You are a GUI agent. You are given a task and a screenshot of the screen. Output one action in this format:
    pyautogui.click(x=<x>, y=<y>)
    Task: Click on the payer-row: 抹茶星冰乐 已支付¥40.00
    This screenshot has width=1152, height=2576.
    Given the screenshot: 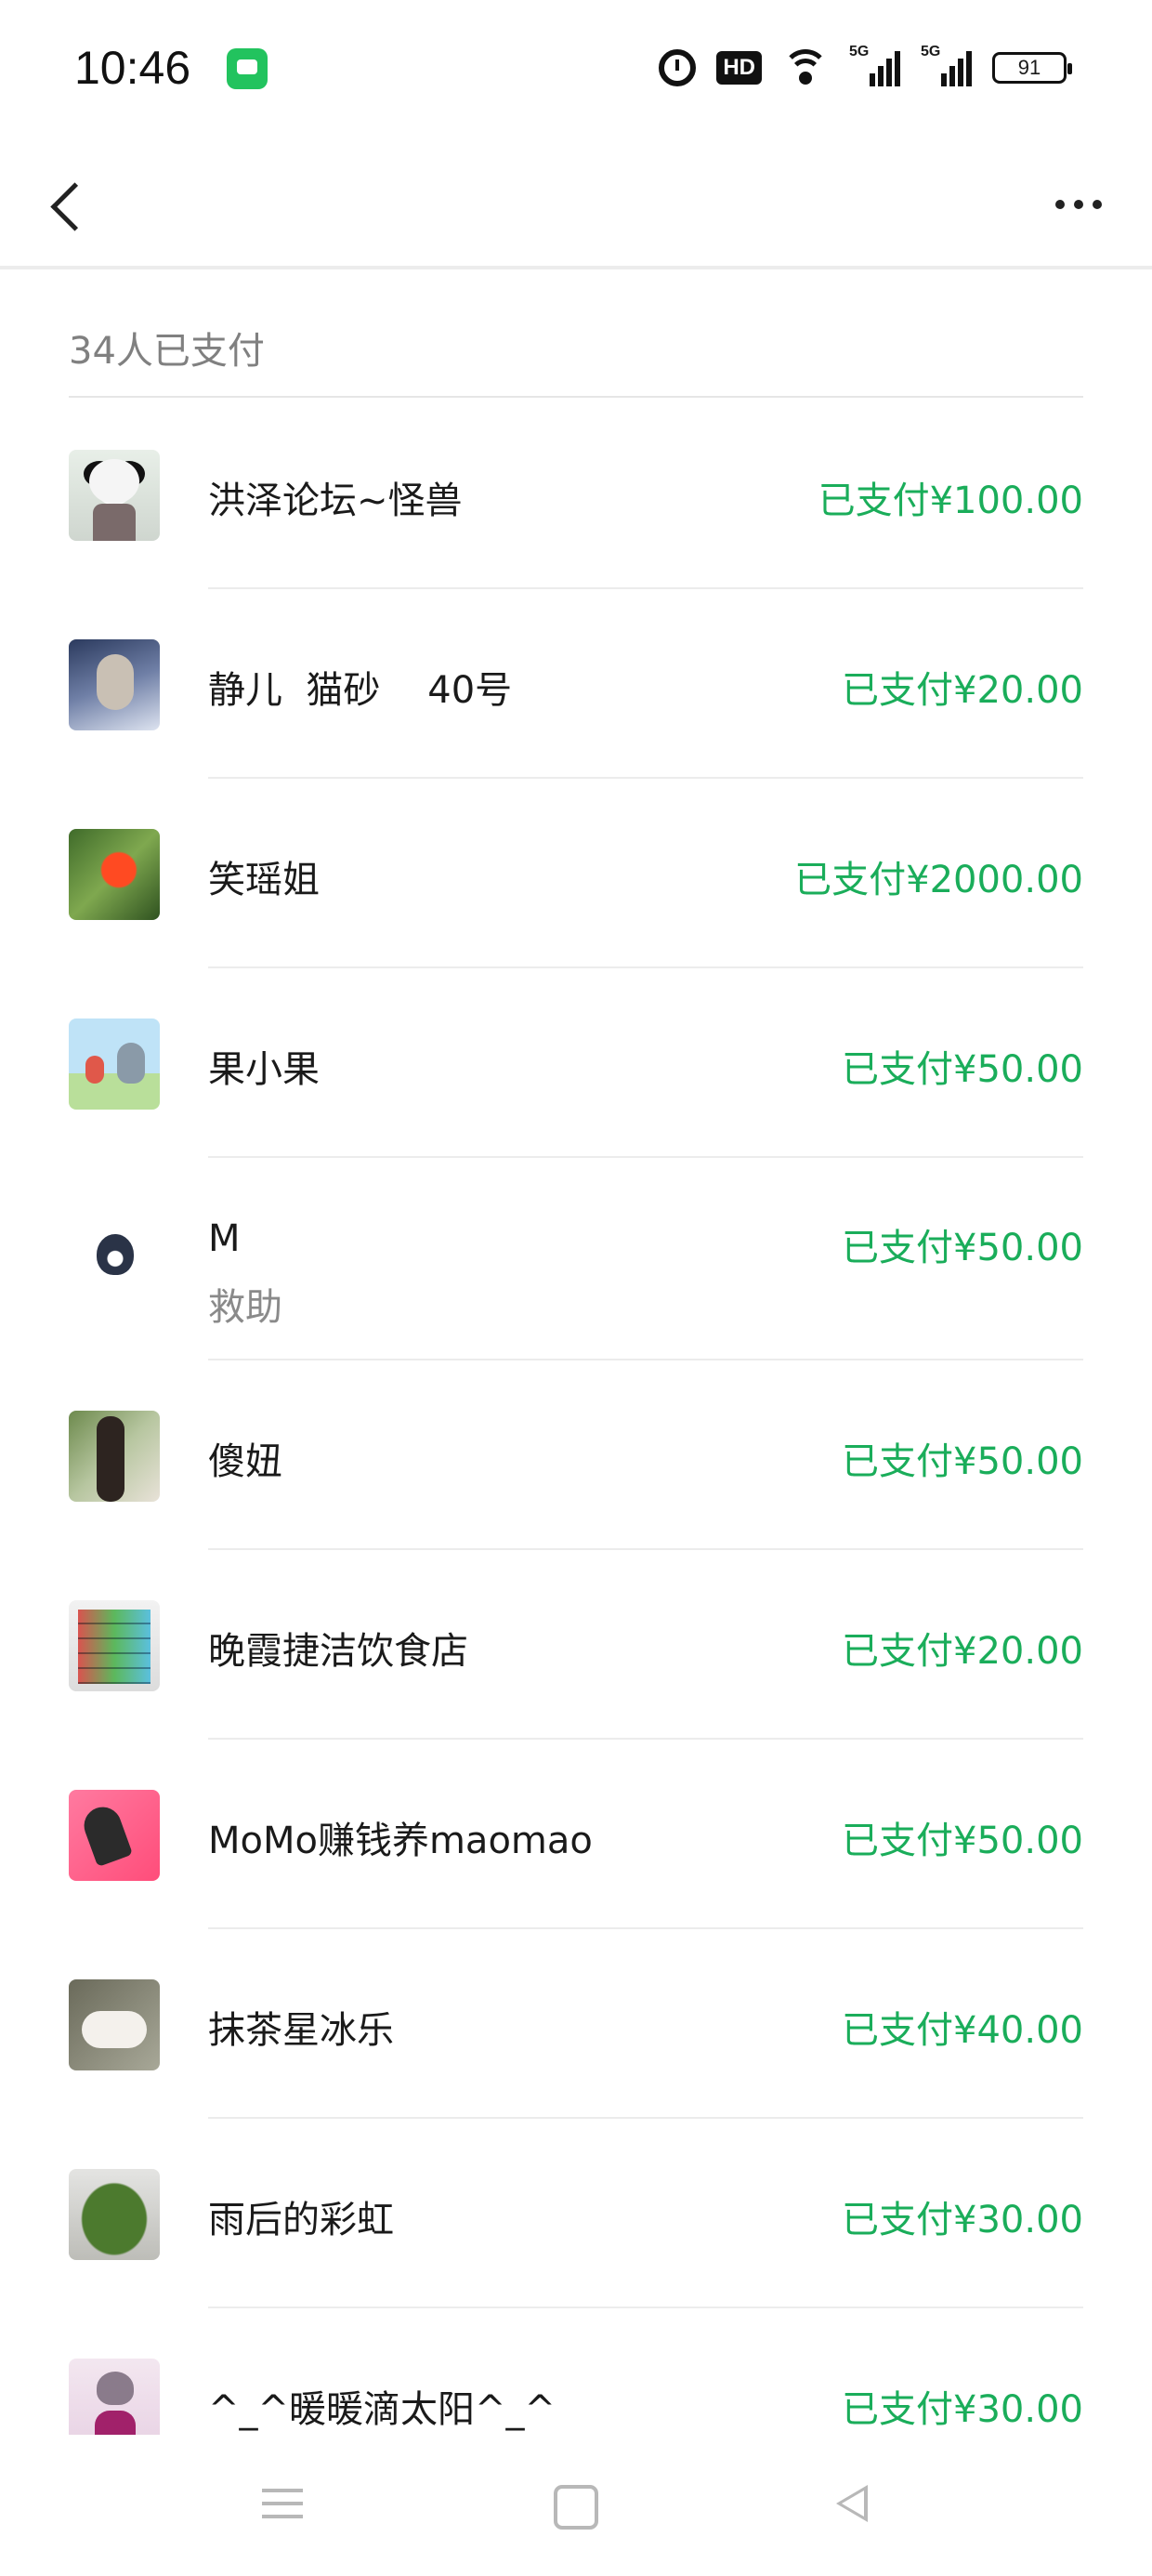 What is the action you would take?
    pyautogui.click(x=576, y=2024)
    